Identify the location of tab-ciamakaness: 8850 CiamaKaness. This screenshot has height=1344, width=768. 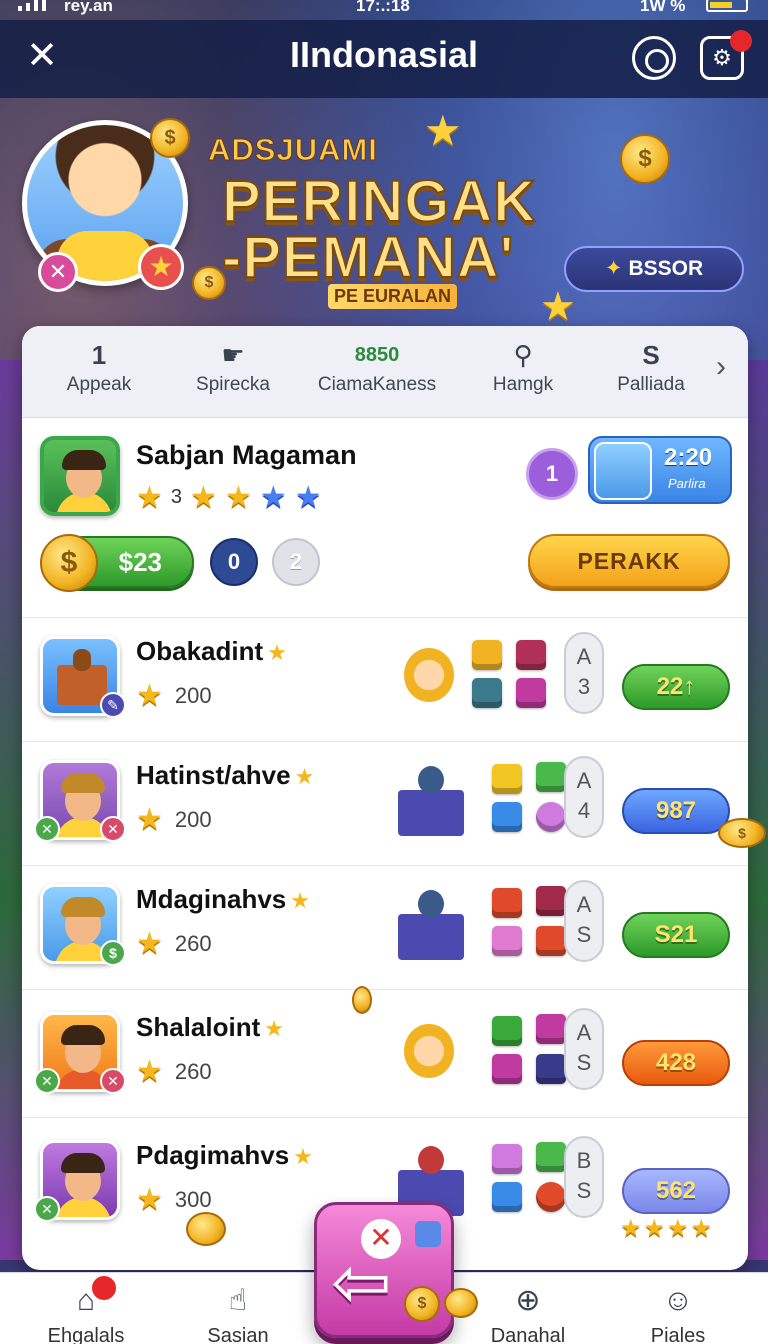
(377, 367).